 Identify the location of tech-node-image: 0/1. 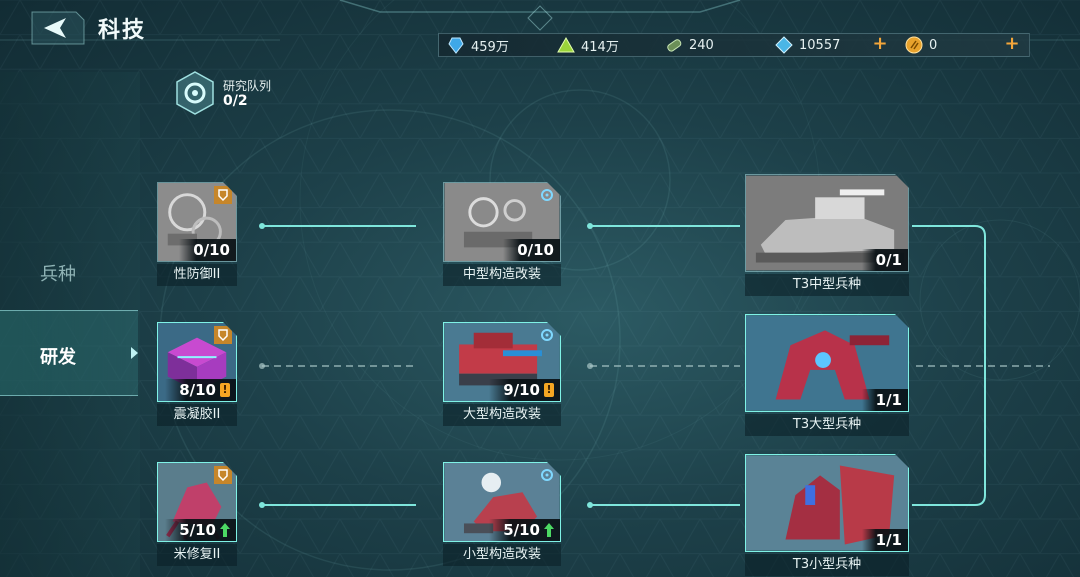
(827, 223).